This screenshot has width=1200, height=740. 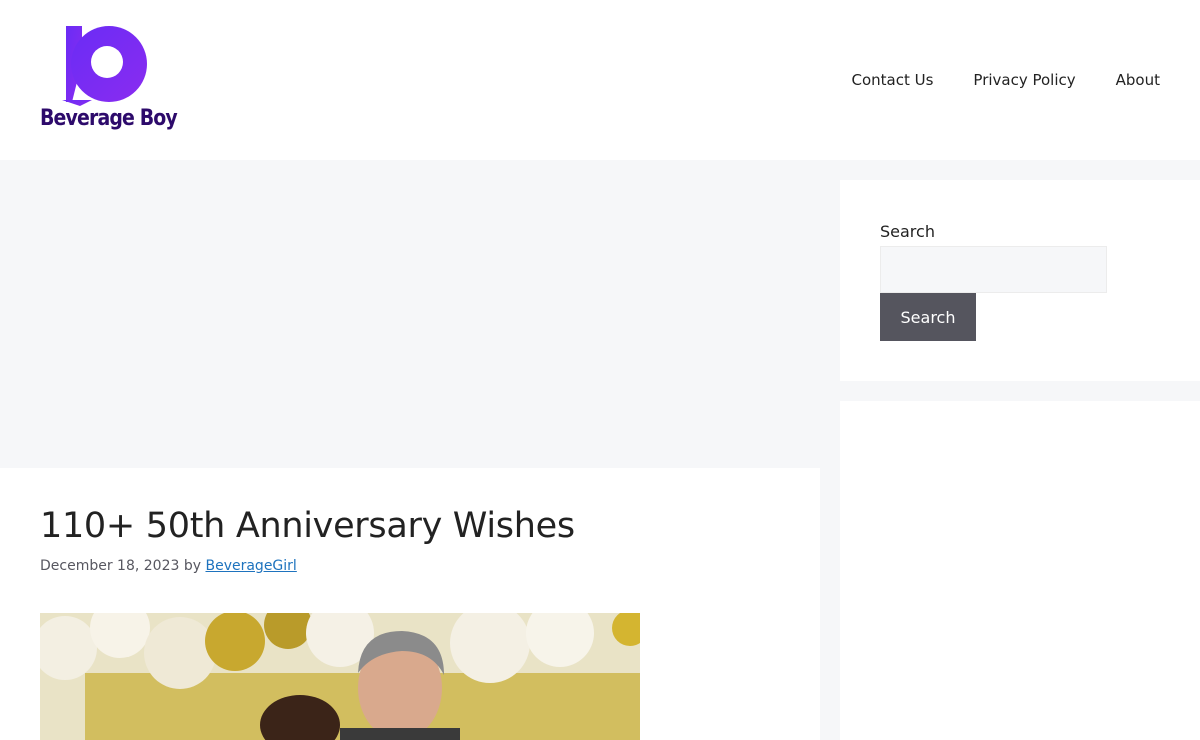 I want to click on anniversary-photo-illustration, so click(x=340, y=676).